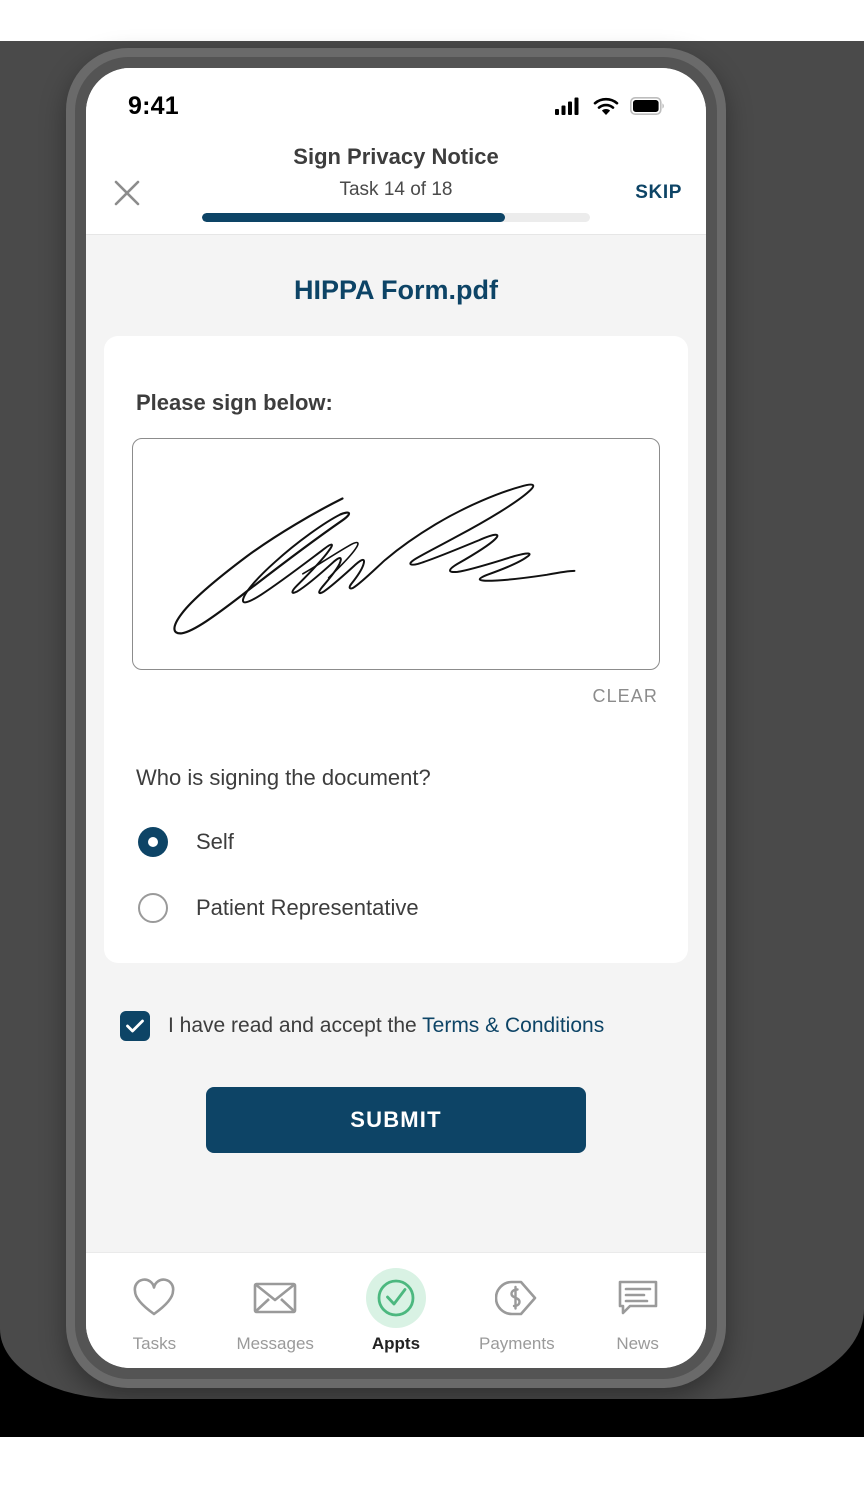 This screenshot has width=864, height=1488. I want to click on tab-messages-icon-wrap, so click(275, 1298).